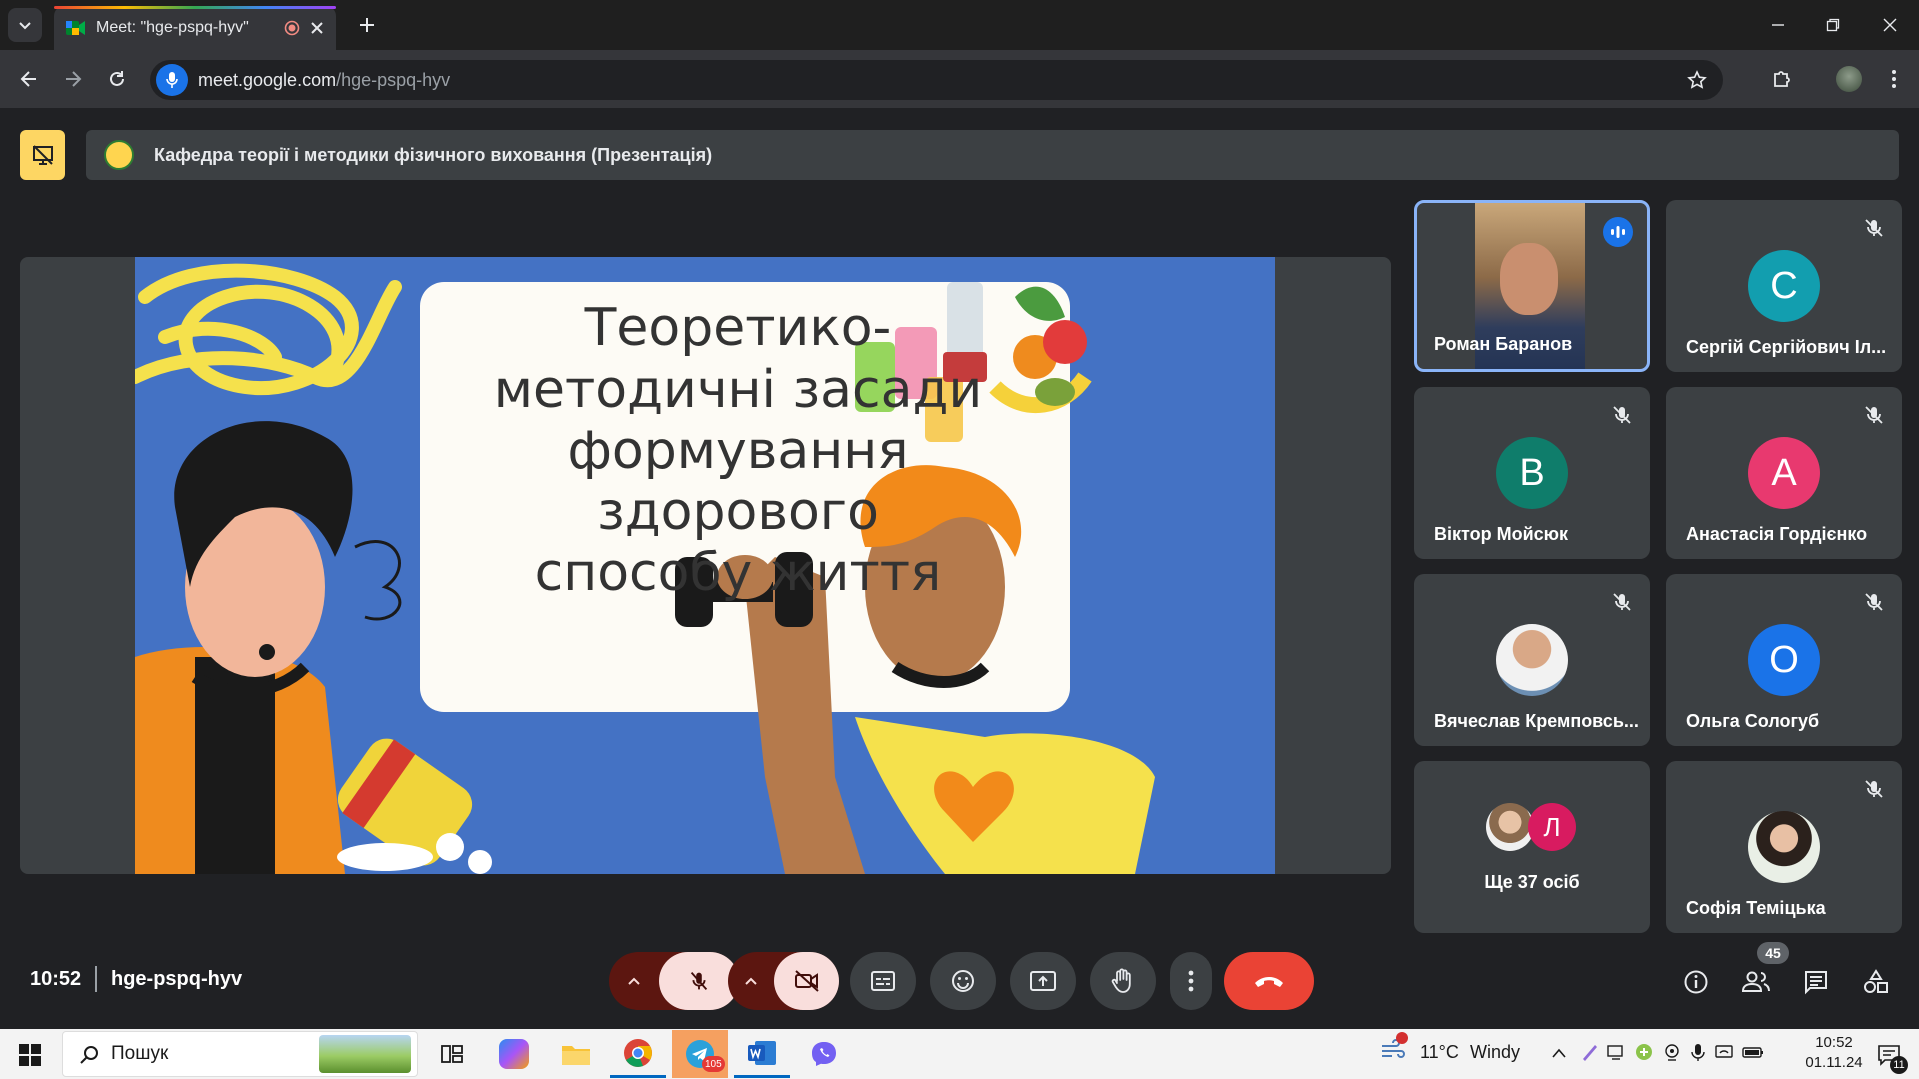 The width and height of the screenshot is (1919, 1079). What do you see at coordinates (1191, 981) in the screenshot?
I see `more-options-button` at bounding box center [1191, 981].